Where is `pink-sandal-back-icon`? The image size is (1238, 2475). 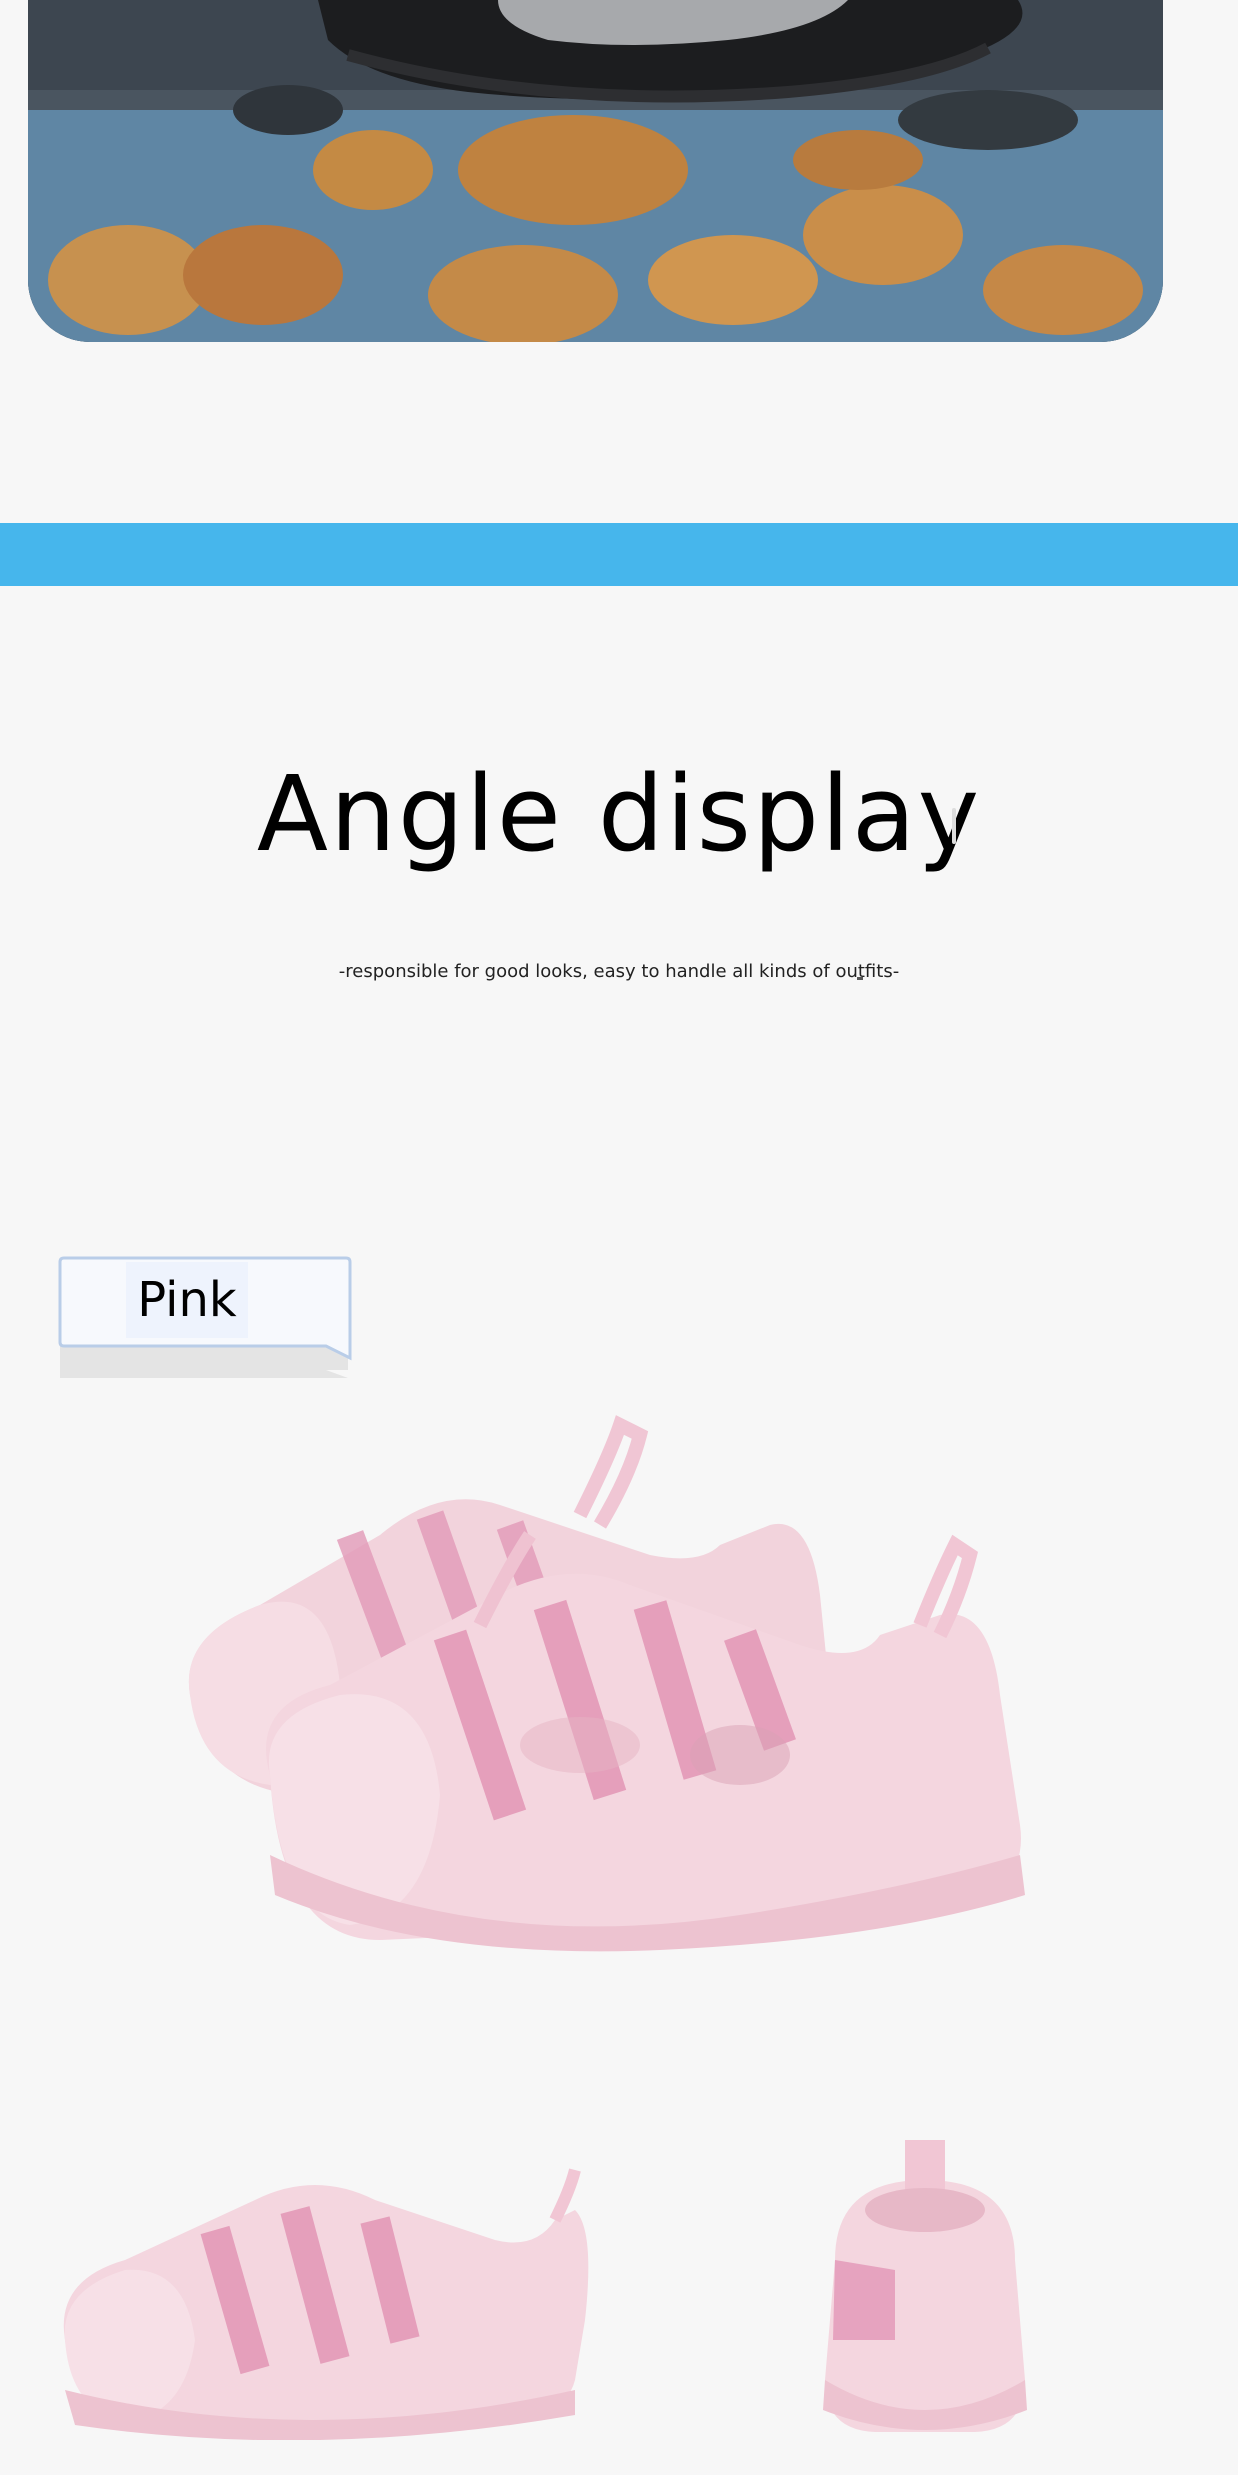
pink-sandal-back-icon is located at coordinates (925, 2290).